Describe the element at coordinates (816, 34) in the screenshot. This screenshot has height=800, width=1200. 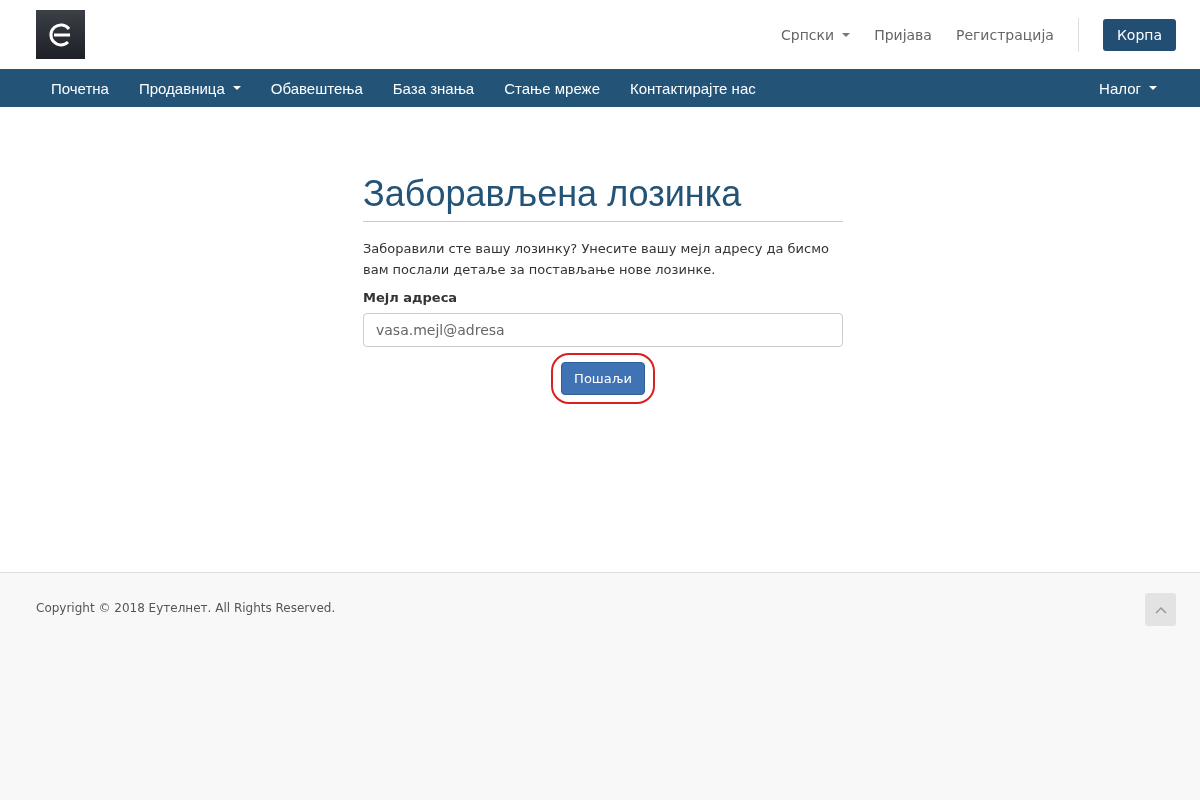
I see `top-link: Српски` at that location.